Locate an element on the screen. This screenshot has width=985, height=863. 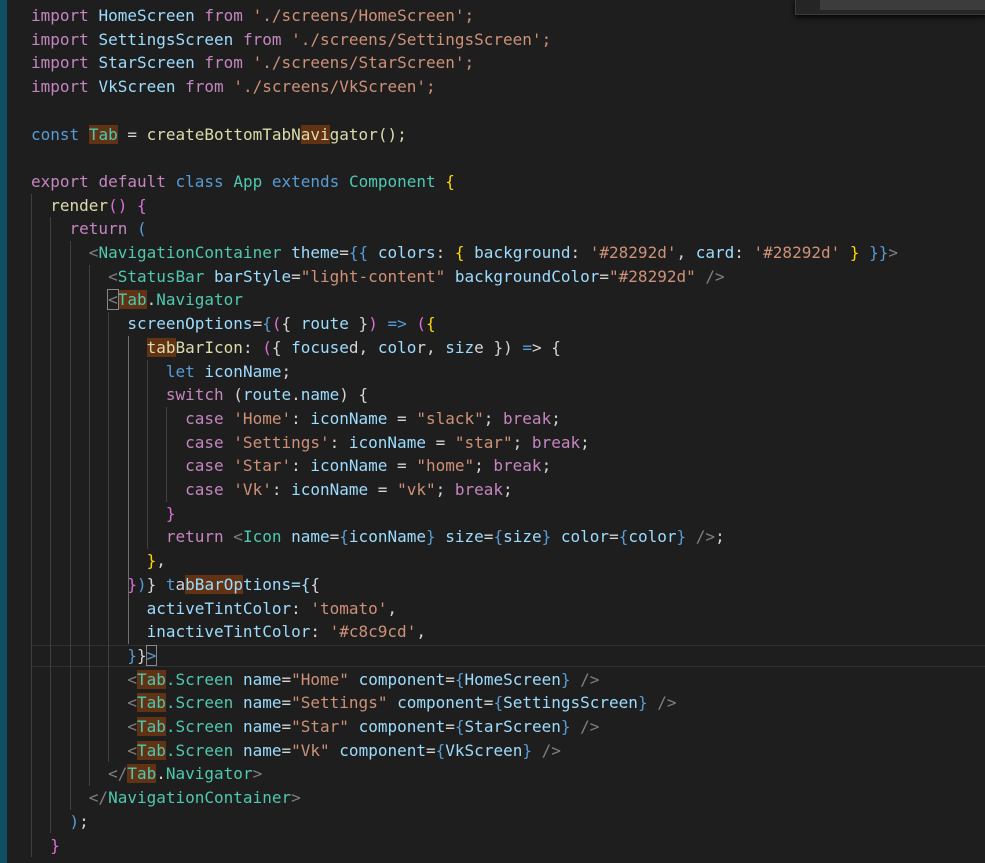
code-line: case 'Vk': iconName = "vk"; break; is located at coordinates (272, 490).